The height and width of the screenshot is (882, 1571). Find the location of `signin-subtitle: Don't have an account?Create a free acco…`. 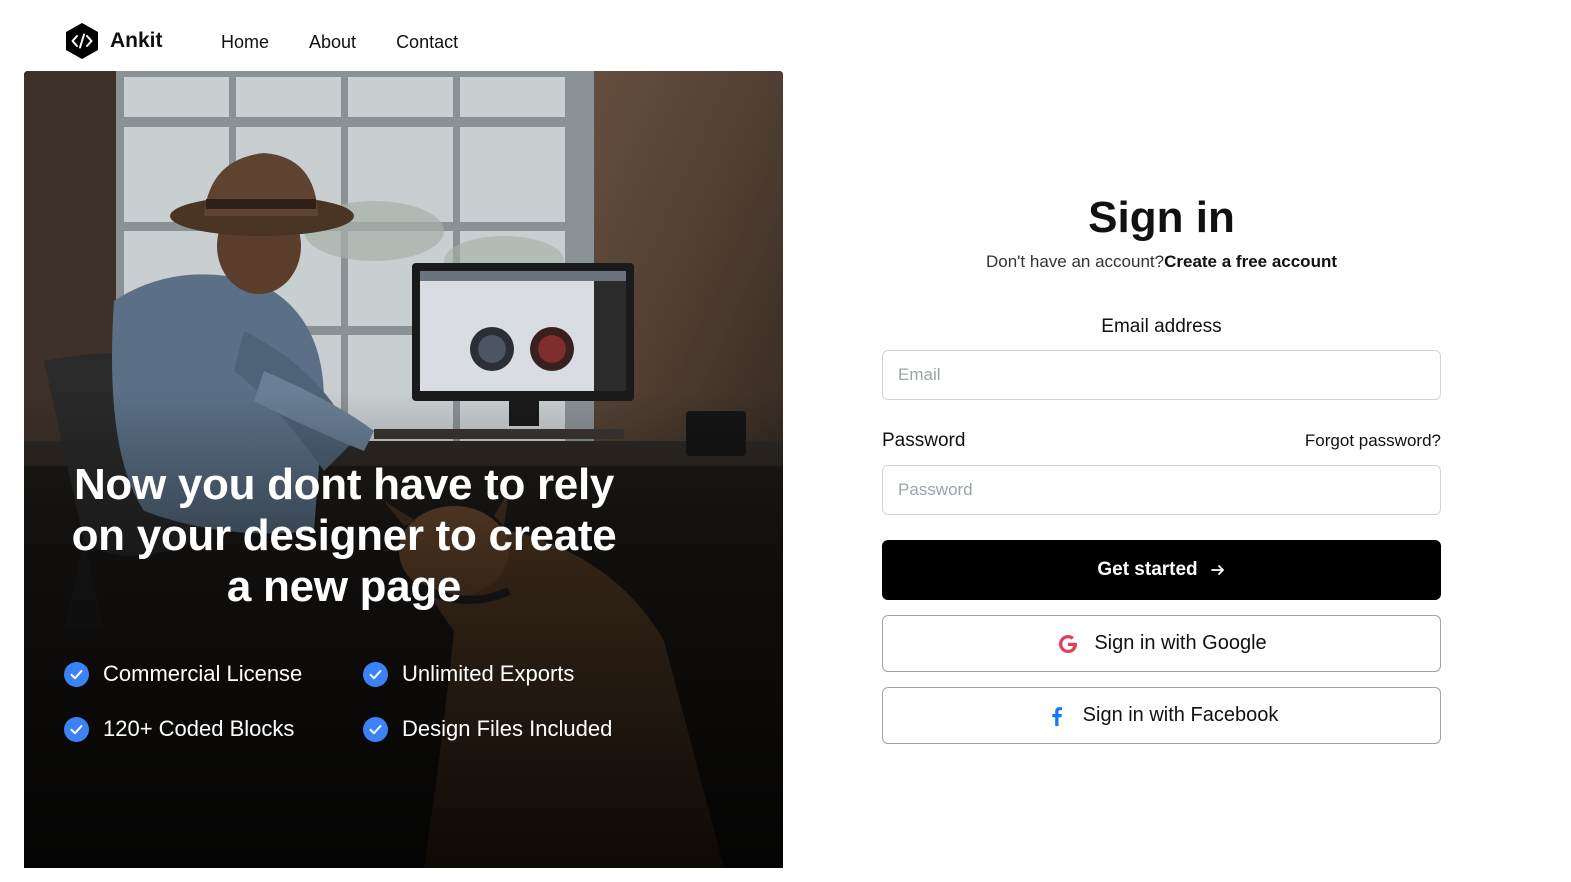

signin-subtitle: Don't have an account?Create a free acco… is located at coordinates (1161, 262).